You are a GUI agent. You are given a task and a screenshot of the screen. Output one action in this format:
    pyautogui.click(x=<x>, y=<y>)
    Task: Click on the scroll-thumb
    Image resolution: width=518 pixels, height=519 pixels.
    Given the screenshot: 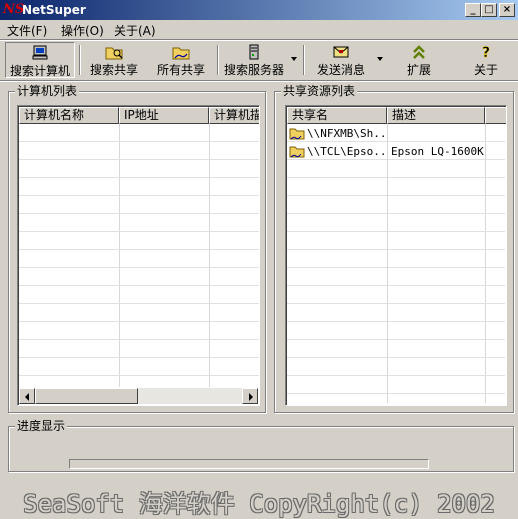 What is the action you would take?
    pyautogui.click(x=86, y=396)
    